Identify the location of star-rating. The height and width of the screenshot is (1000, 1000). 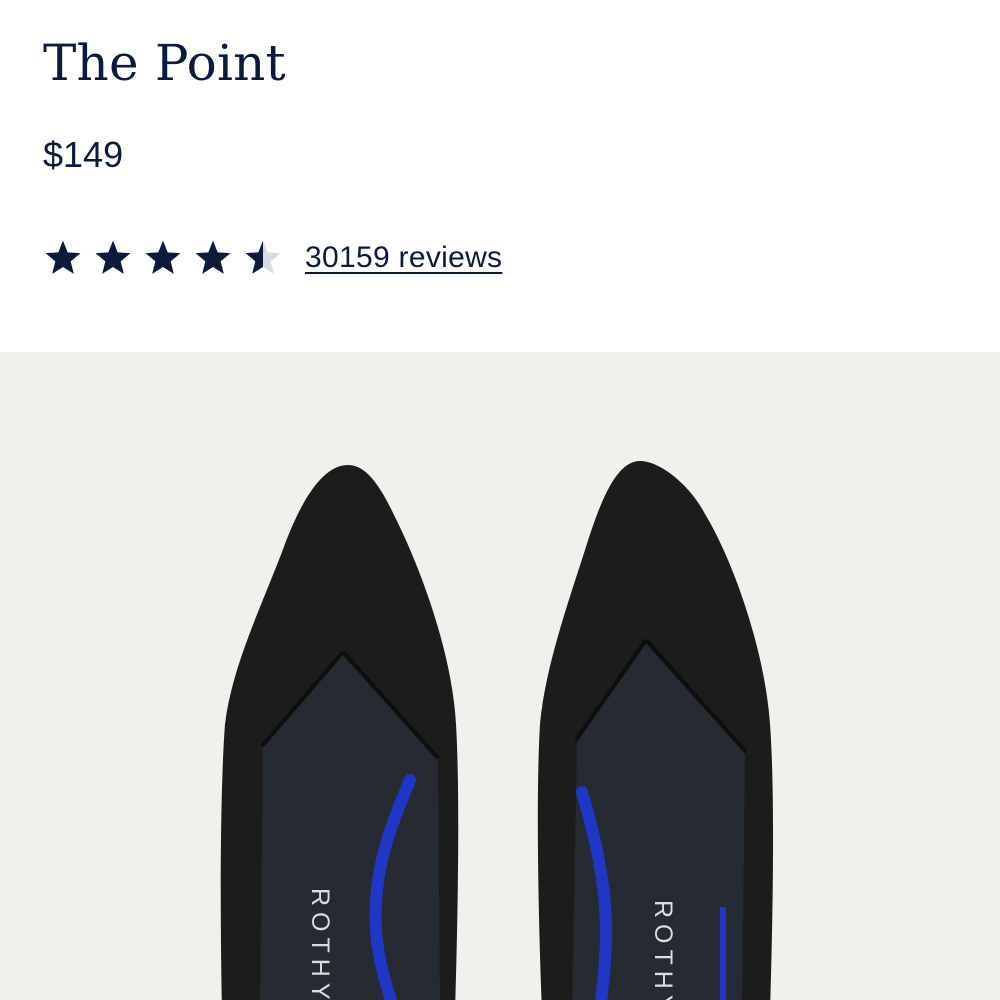
(163, 258).